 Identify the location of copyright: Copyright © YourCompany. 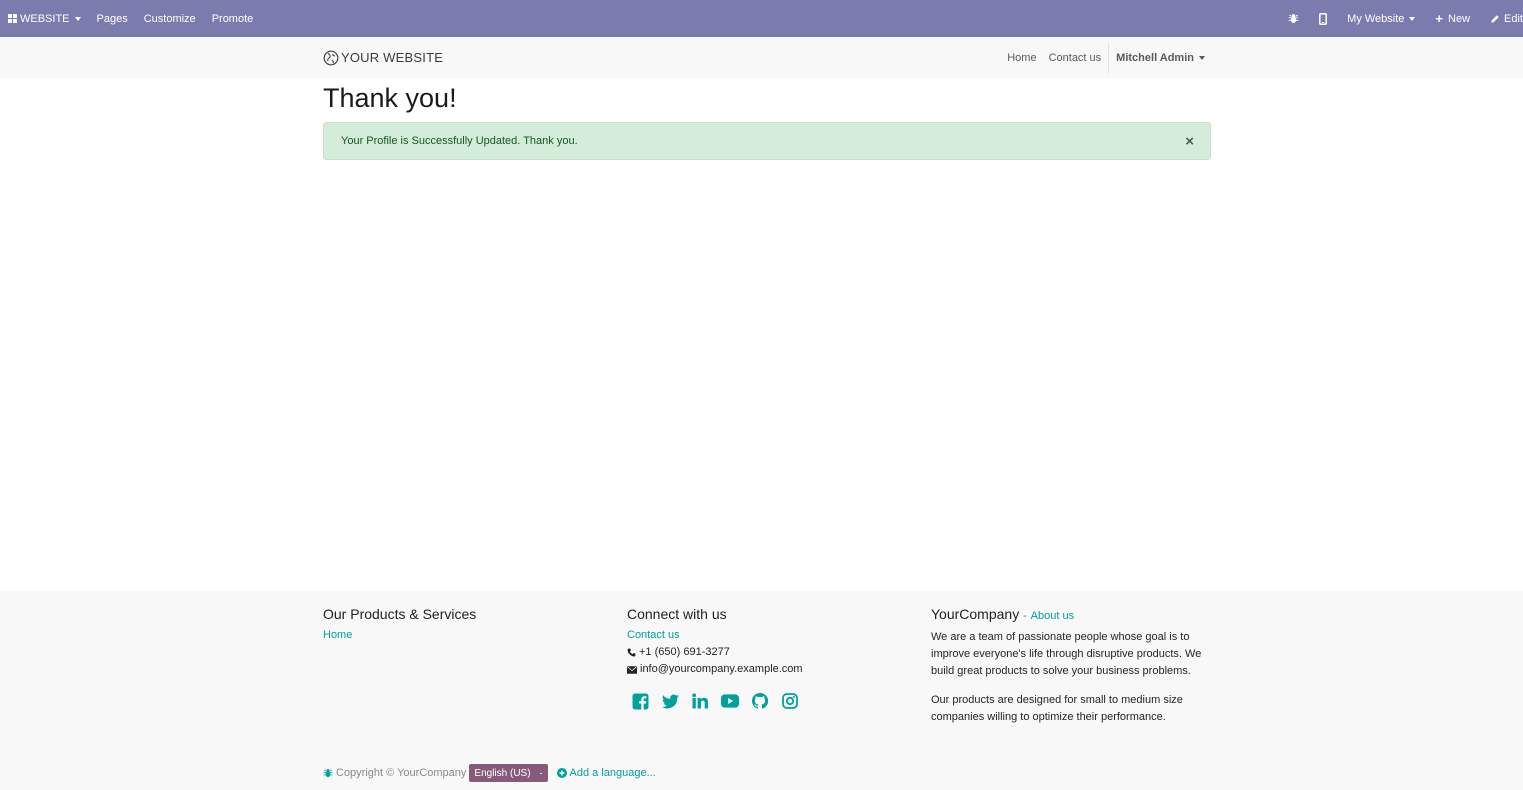
(394, 773).